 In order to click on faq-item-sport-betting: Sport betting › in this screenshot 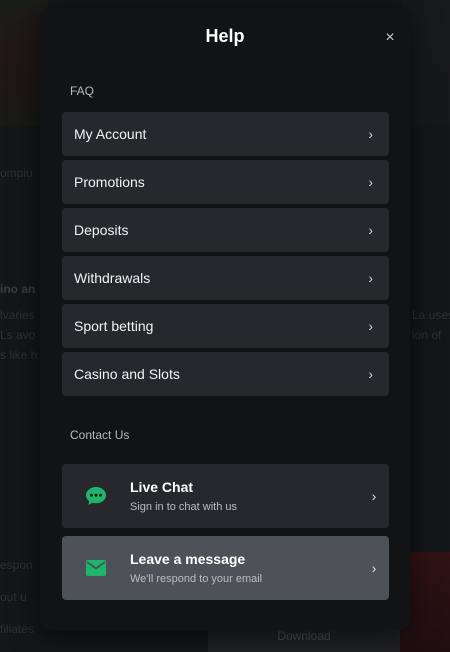, I will do `click(225, 326)`.